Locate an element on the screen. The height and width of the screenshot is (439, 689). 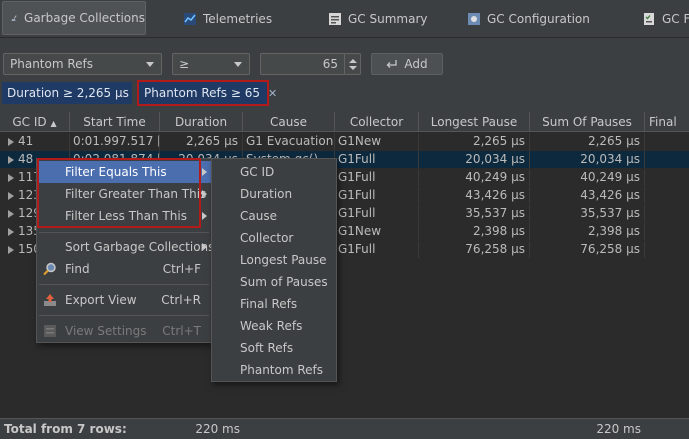
footer-total-label: Total from 7 rows: is located at coordinates (65, 429).